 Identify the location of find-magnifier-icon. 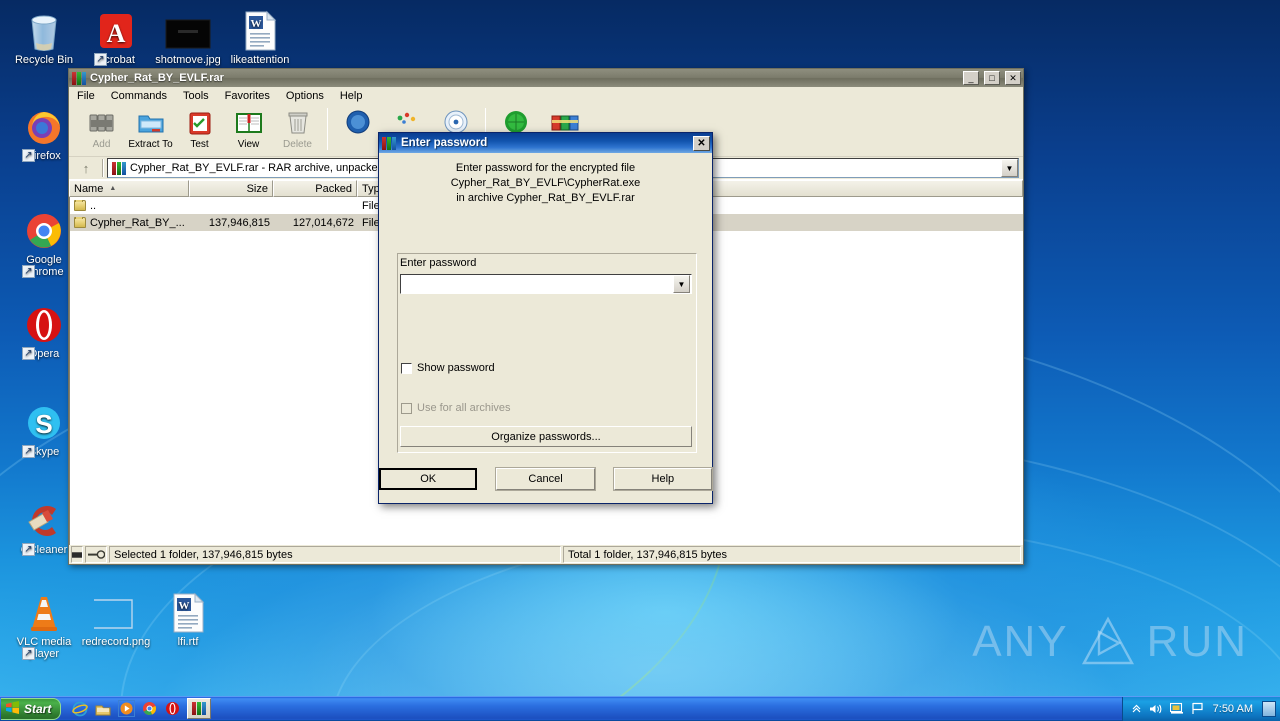
(358, 123).